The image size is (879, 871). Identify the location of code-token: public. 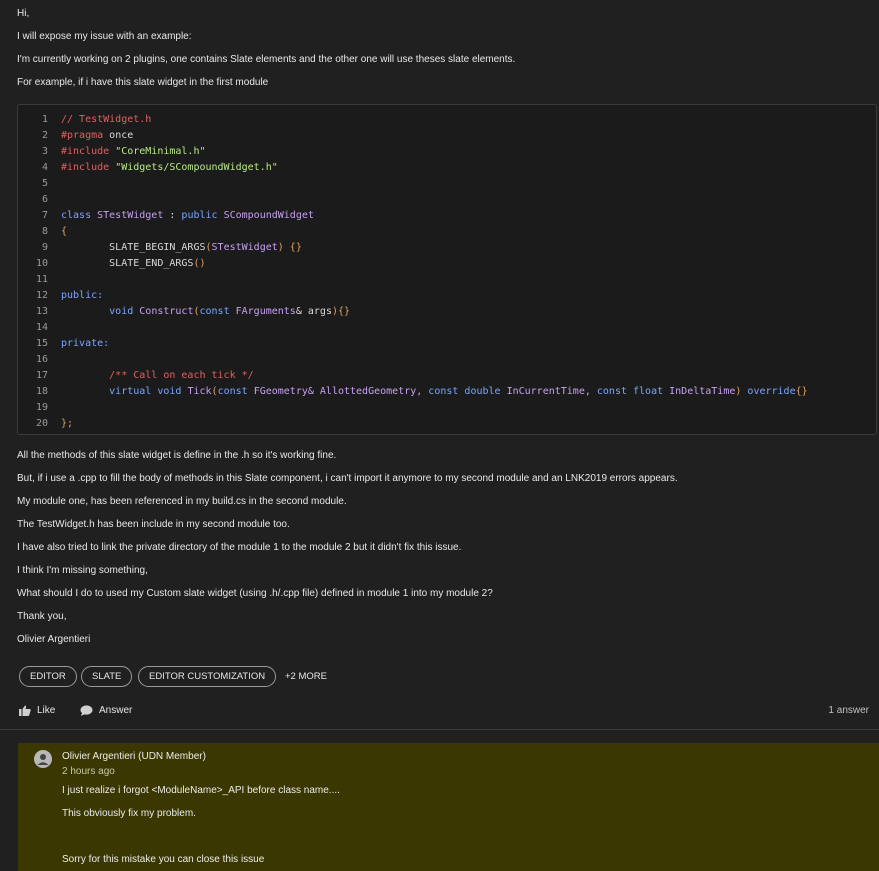
(202, 215).